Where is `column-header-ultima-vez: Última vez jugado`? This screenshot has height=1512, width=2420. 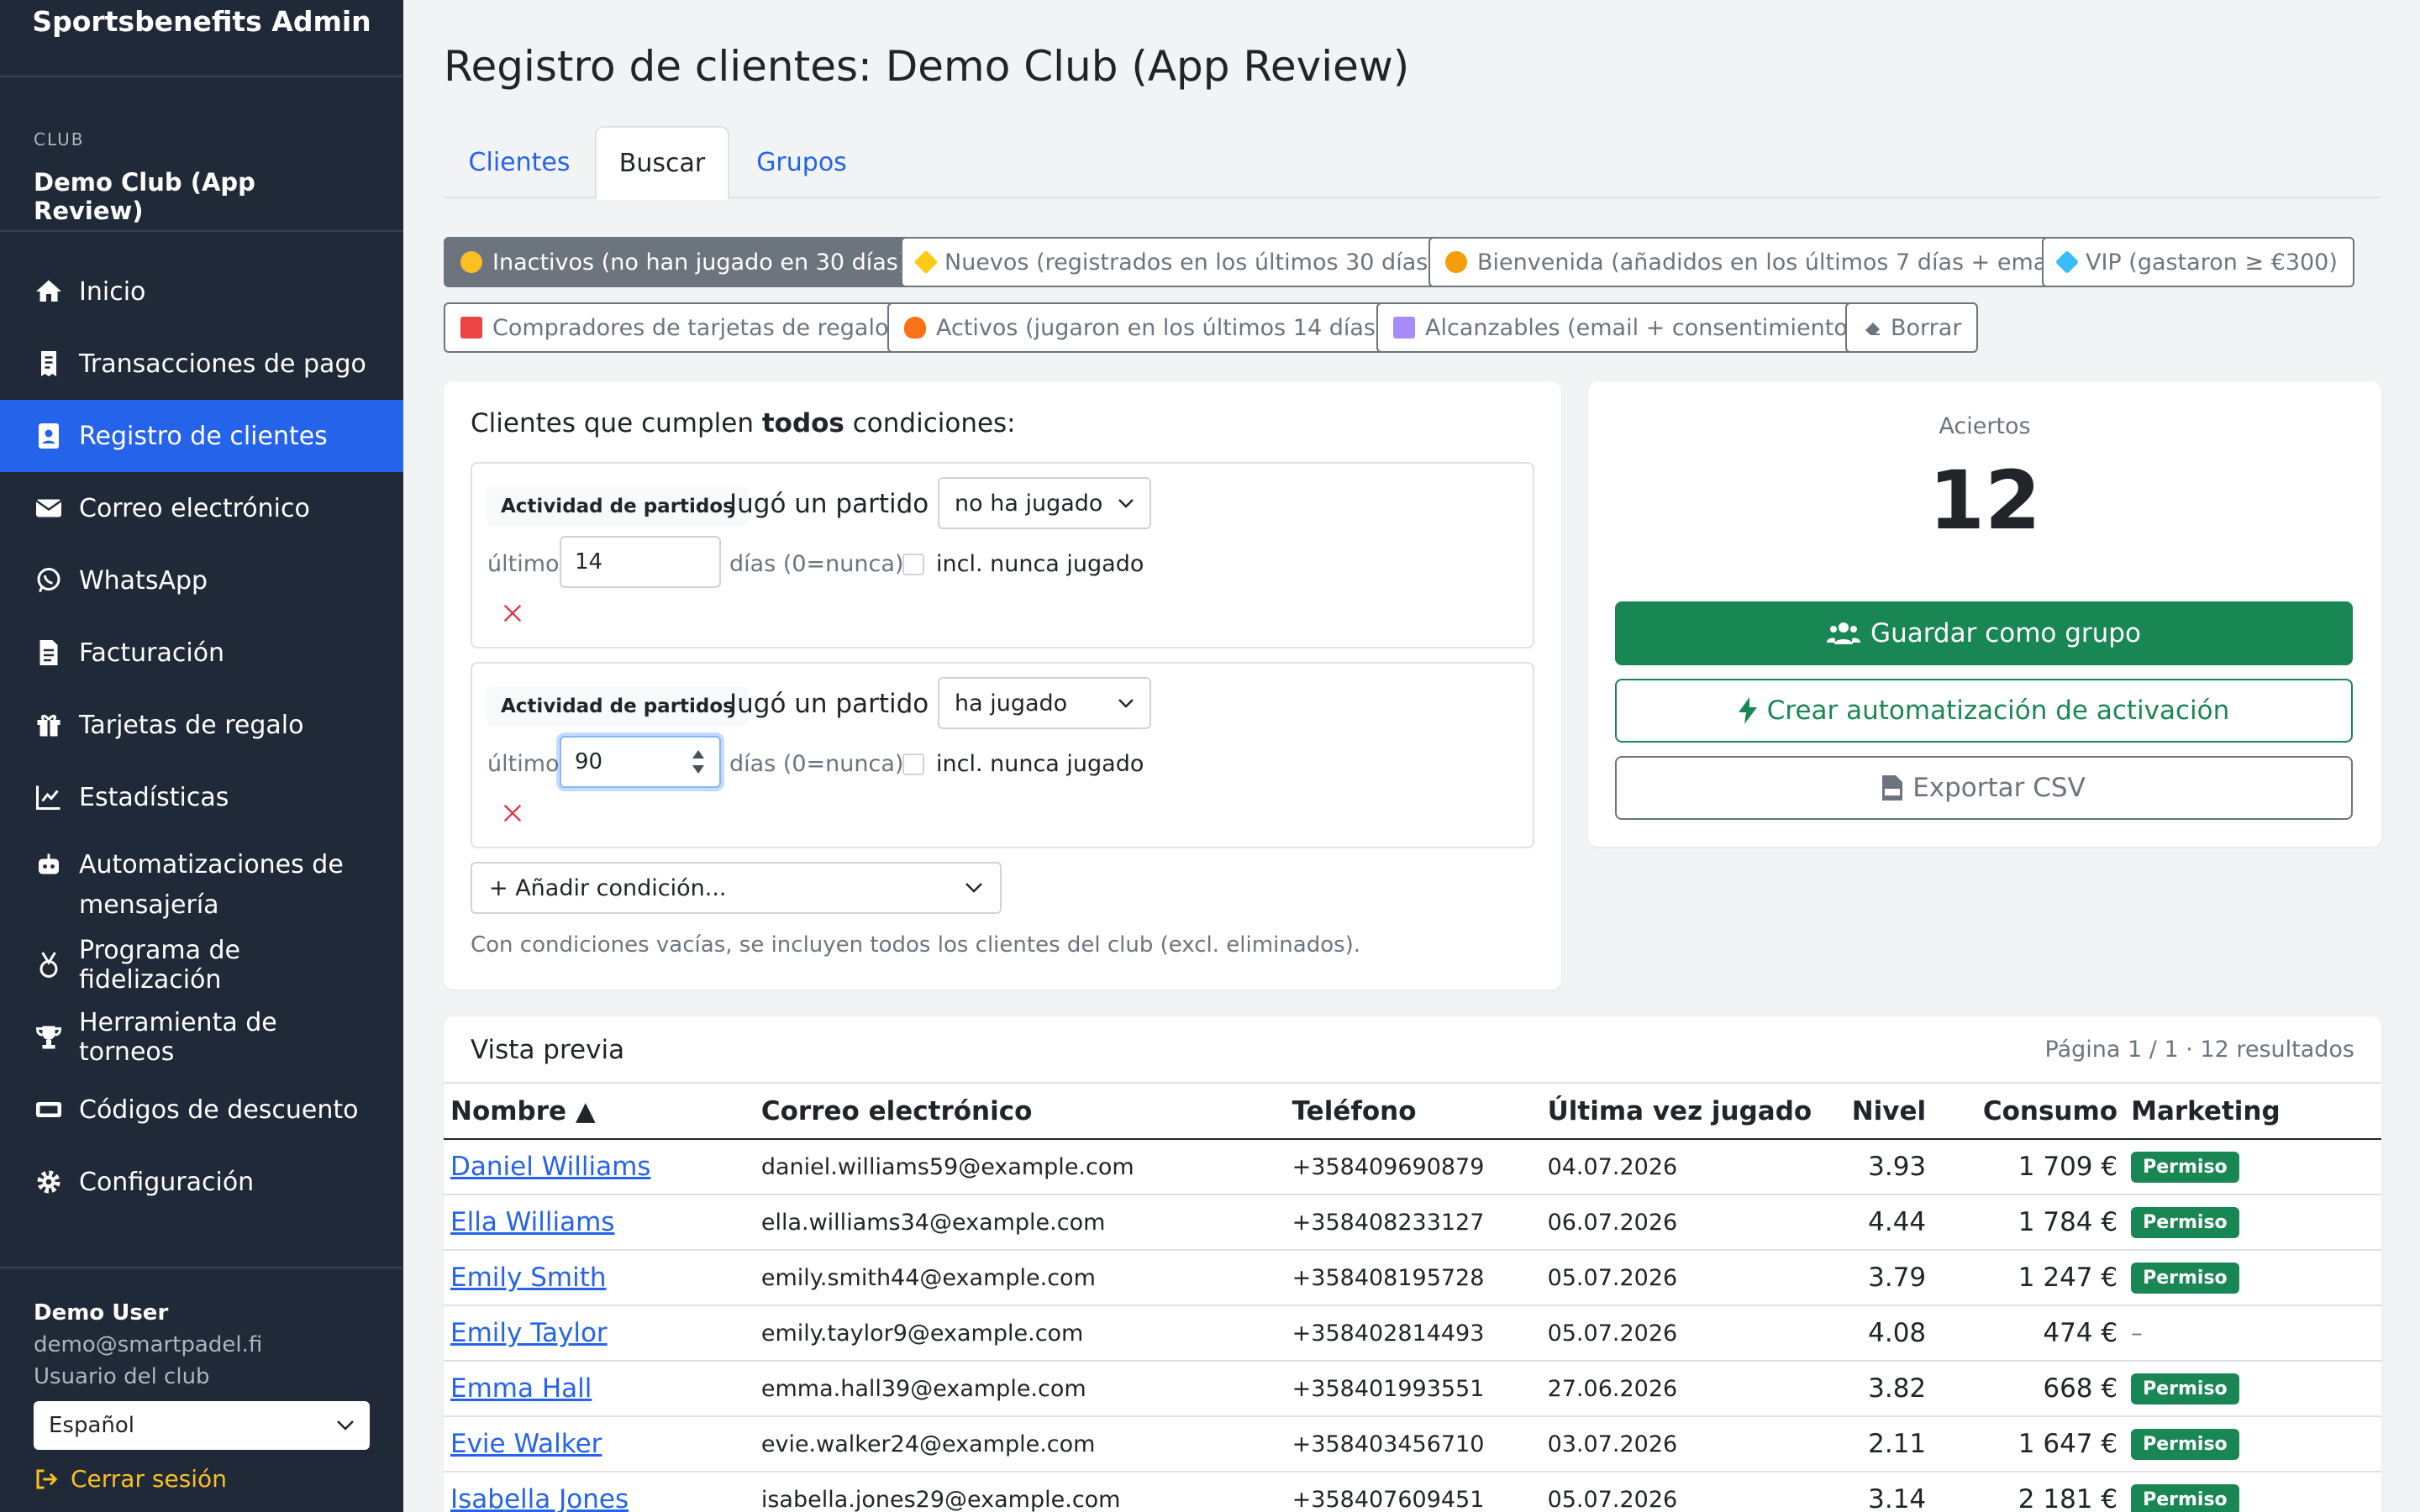
column-header-ultima-vez: Última vez jugado is located at coordinates (1680, 1112).